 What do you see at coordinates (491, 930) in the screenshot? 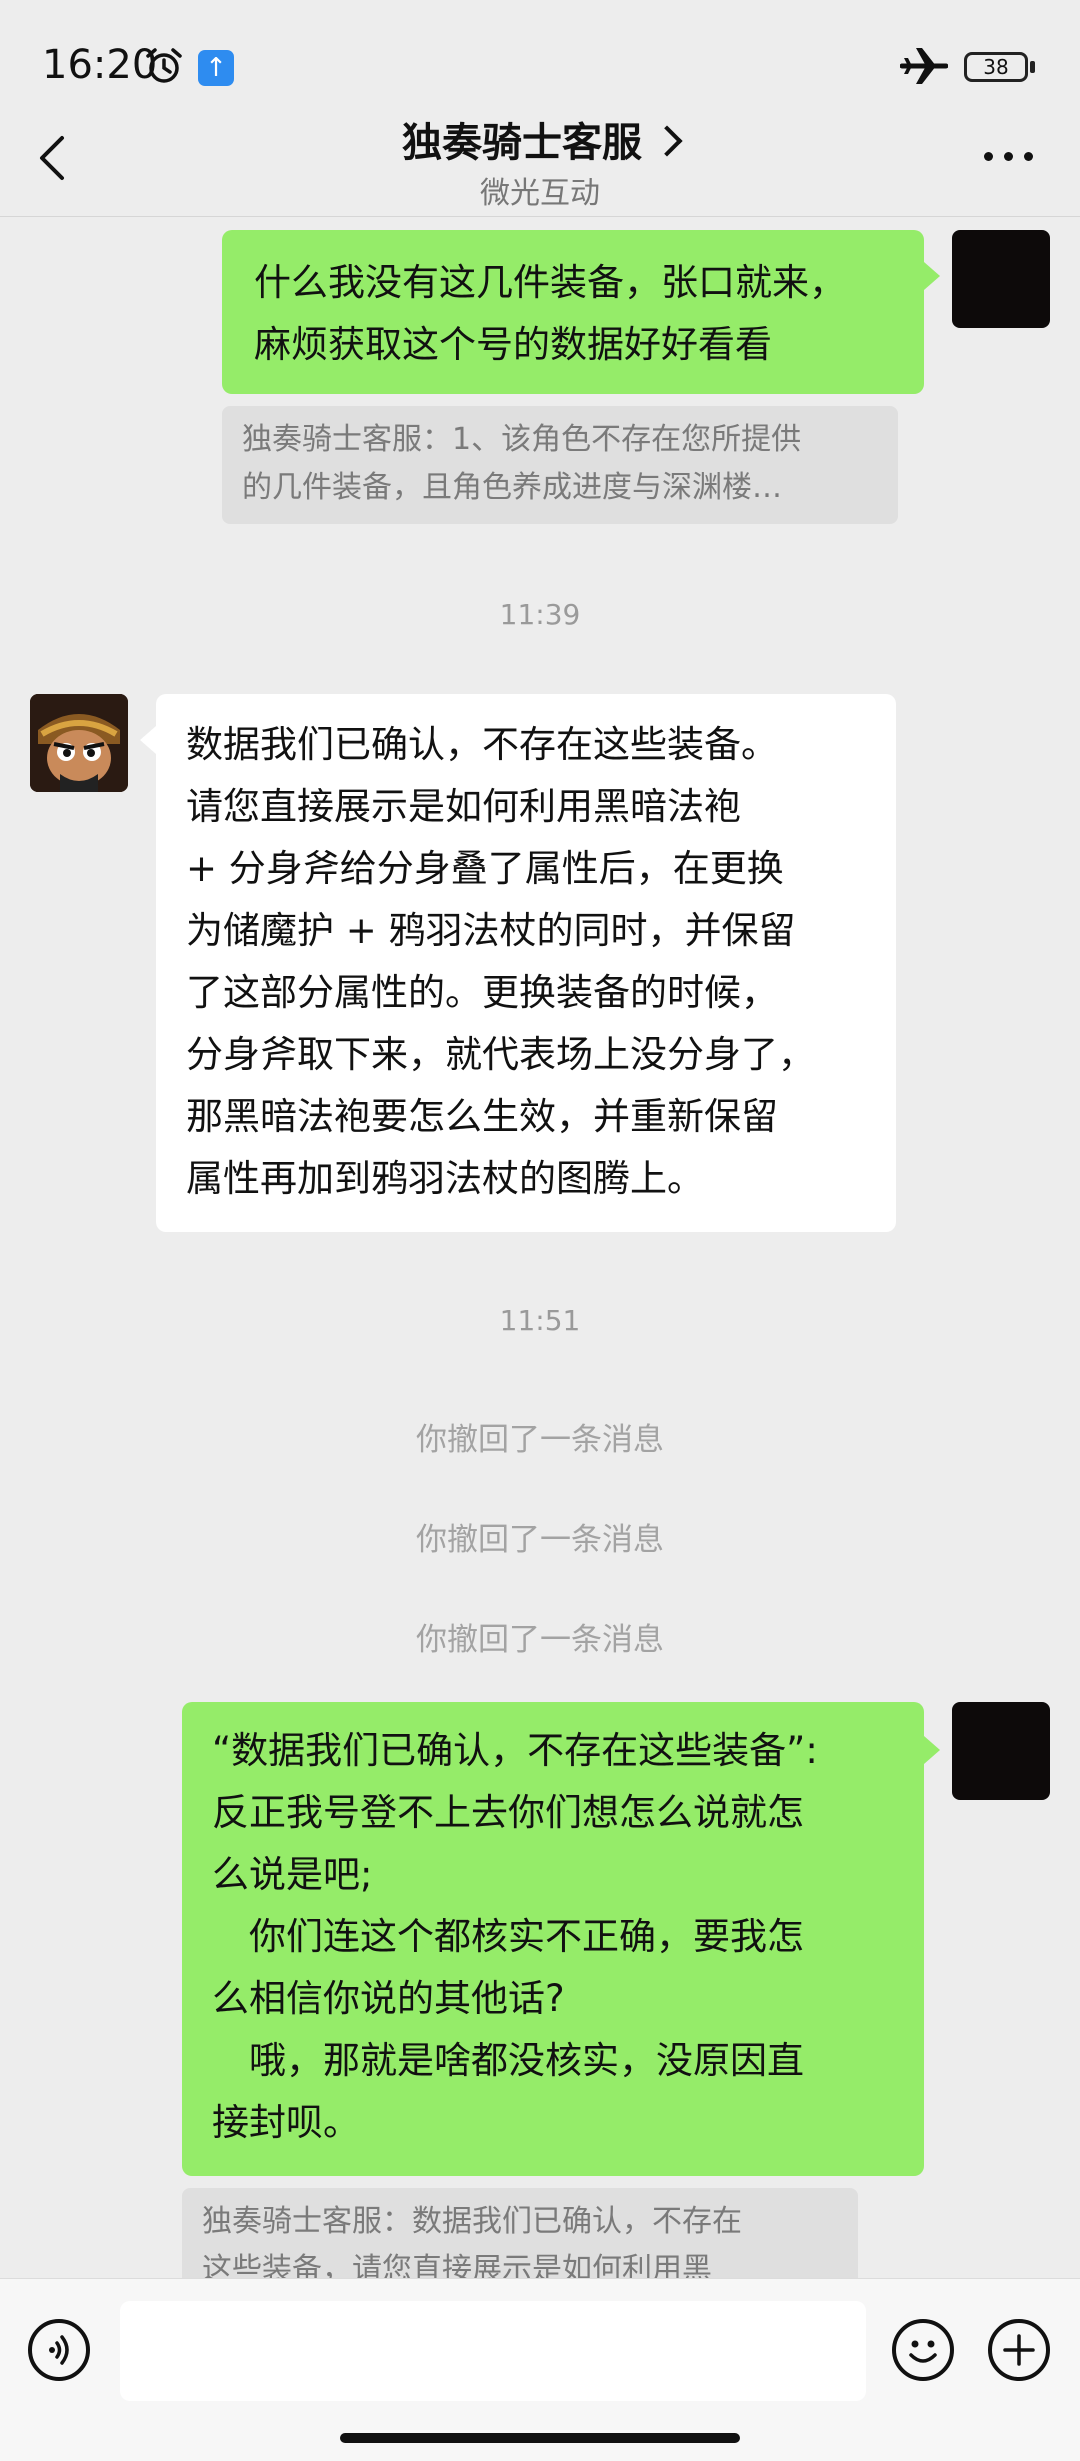
I see `message-line: 为储魔护 + 鸦羽法杖的同时，并保留` at bounding box center [491, 930].